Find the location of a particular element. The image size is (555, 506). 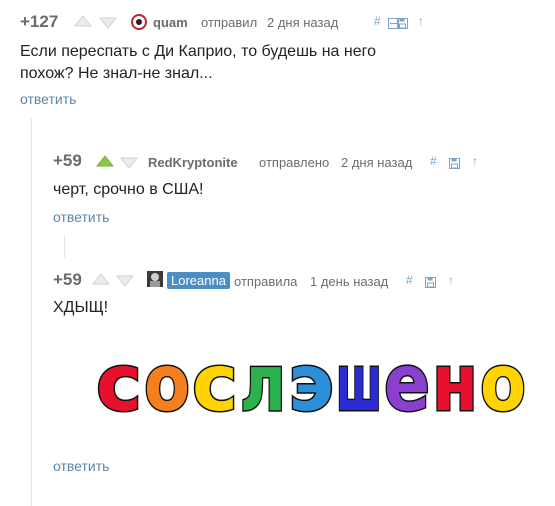

comment-action: отправила is located at coordinates (266, 281).